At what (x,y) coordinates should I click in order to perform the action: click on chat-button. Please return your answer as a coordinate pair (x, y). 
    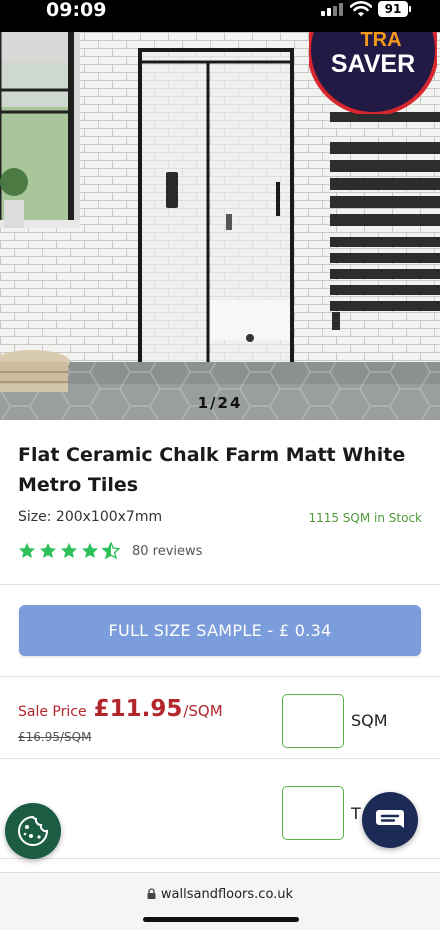
    Looking at the image, I should click on (390, 820).